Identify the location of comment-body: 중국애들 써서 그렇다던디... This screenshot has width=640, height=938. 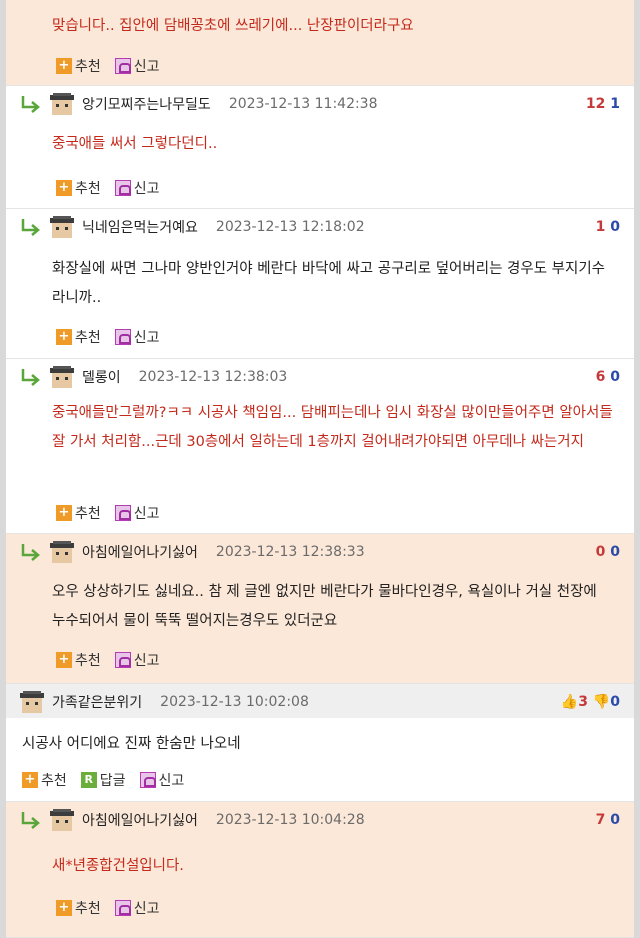
(135, 144).